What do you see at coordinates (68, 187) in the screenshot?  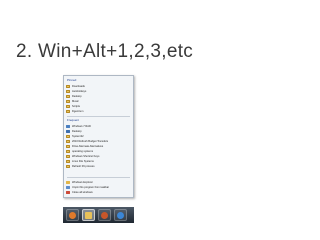 I see `unpin-icon` at bounding box center [68, 187].